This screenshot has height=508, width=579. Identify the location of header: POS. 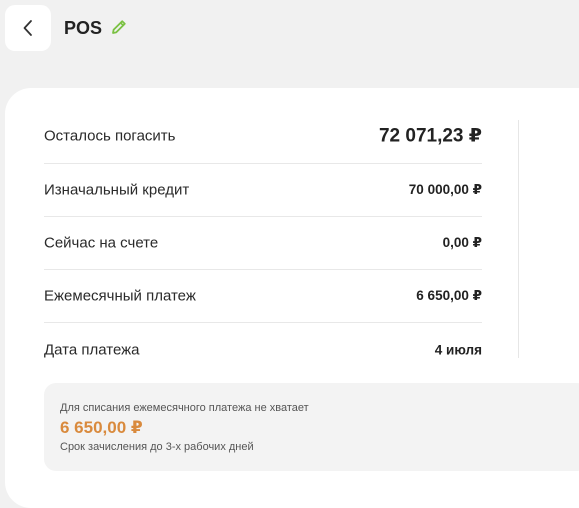
(289, 30).